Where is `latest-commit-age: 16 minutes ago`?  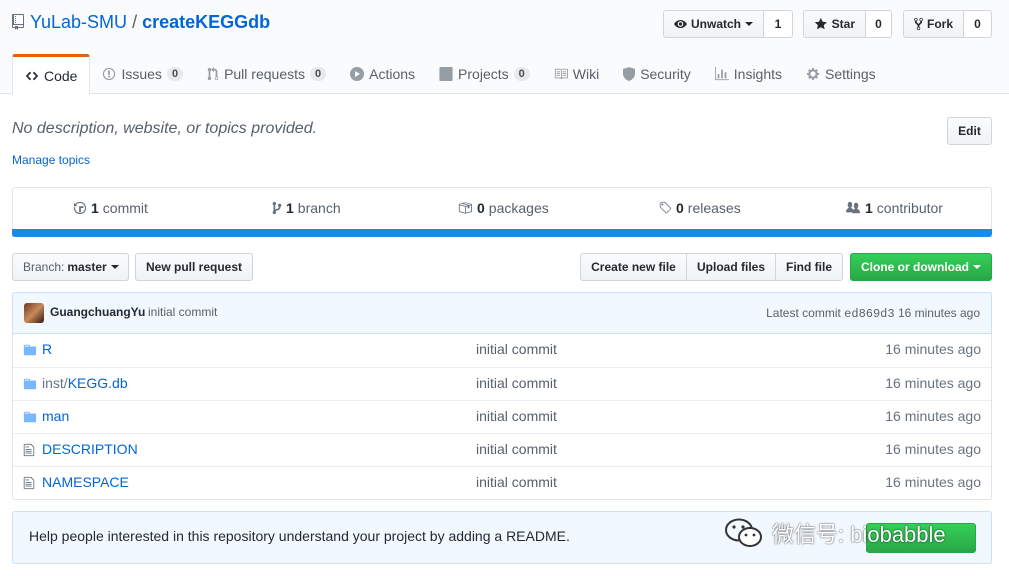 latest-commit-age: 16 minutes ago is located at coordinates (938, 313).